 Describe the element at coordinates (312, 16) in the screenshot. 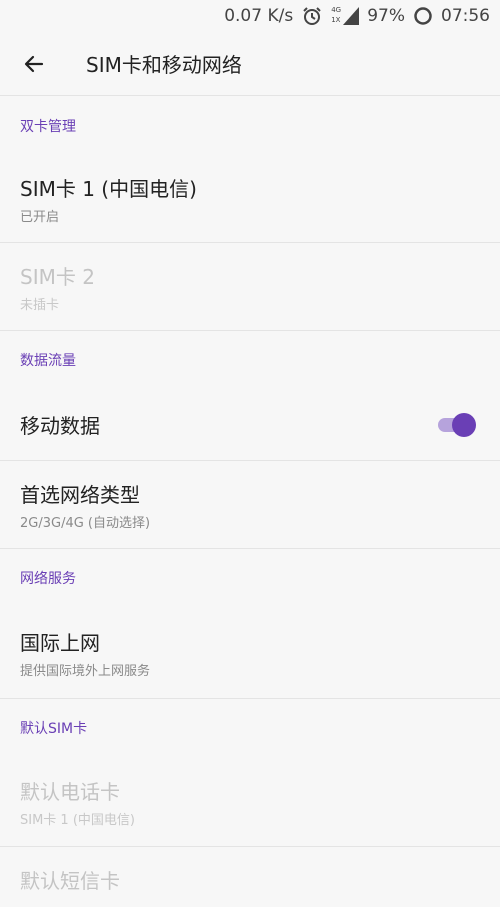

I see `alarm-clock-icon` at that location.